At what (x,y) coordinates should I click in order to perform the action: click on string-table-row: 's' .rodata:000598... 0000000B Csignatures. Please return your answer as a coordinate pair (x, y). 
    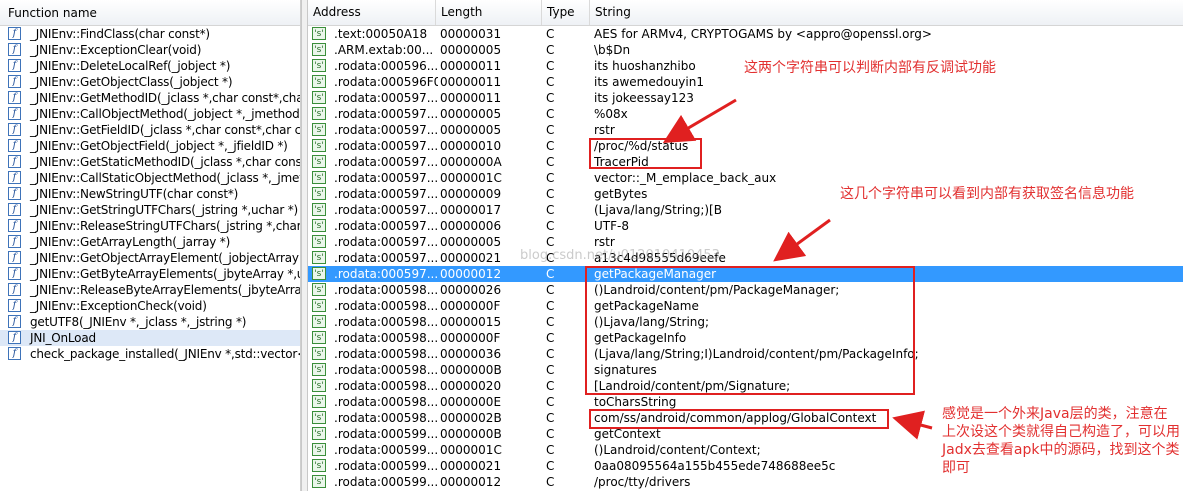
    Looking at the image, I should click on (745, 370).